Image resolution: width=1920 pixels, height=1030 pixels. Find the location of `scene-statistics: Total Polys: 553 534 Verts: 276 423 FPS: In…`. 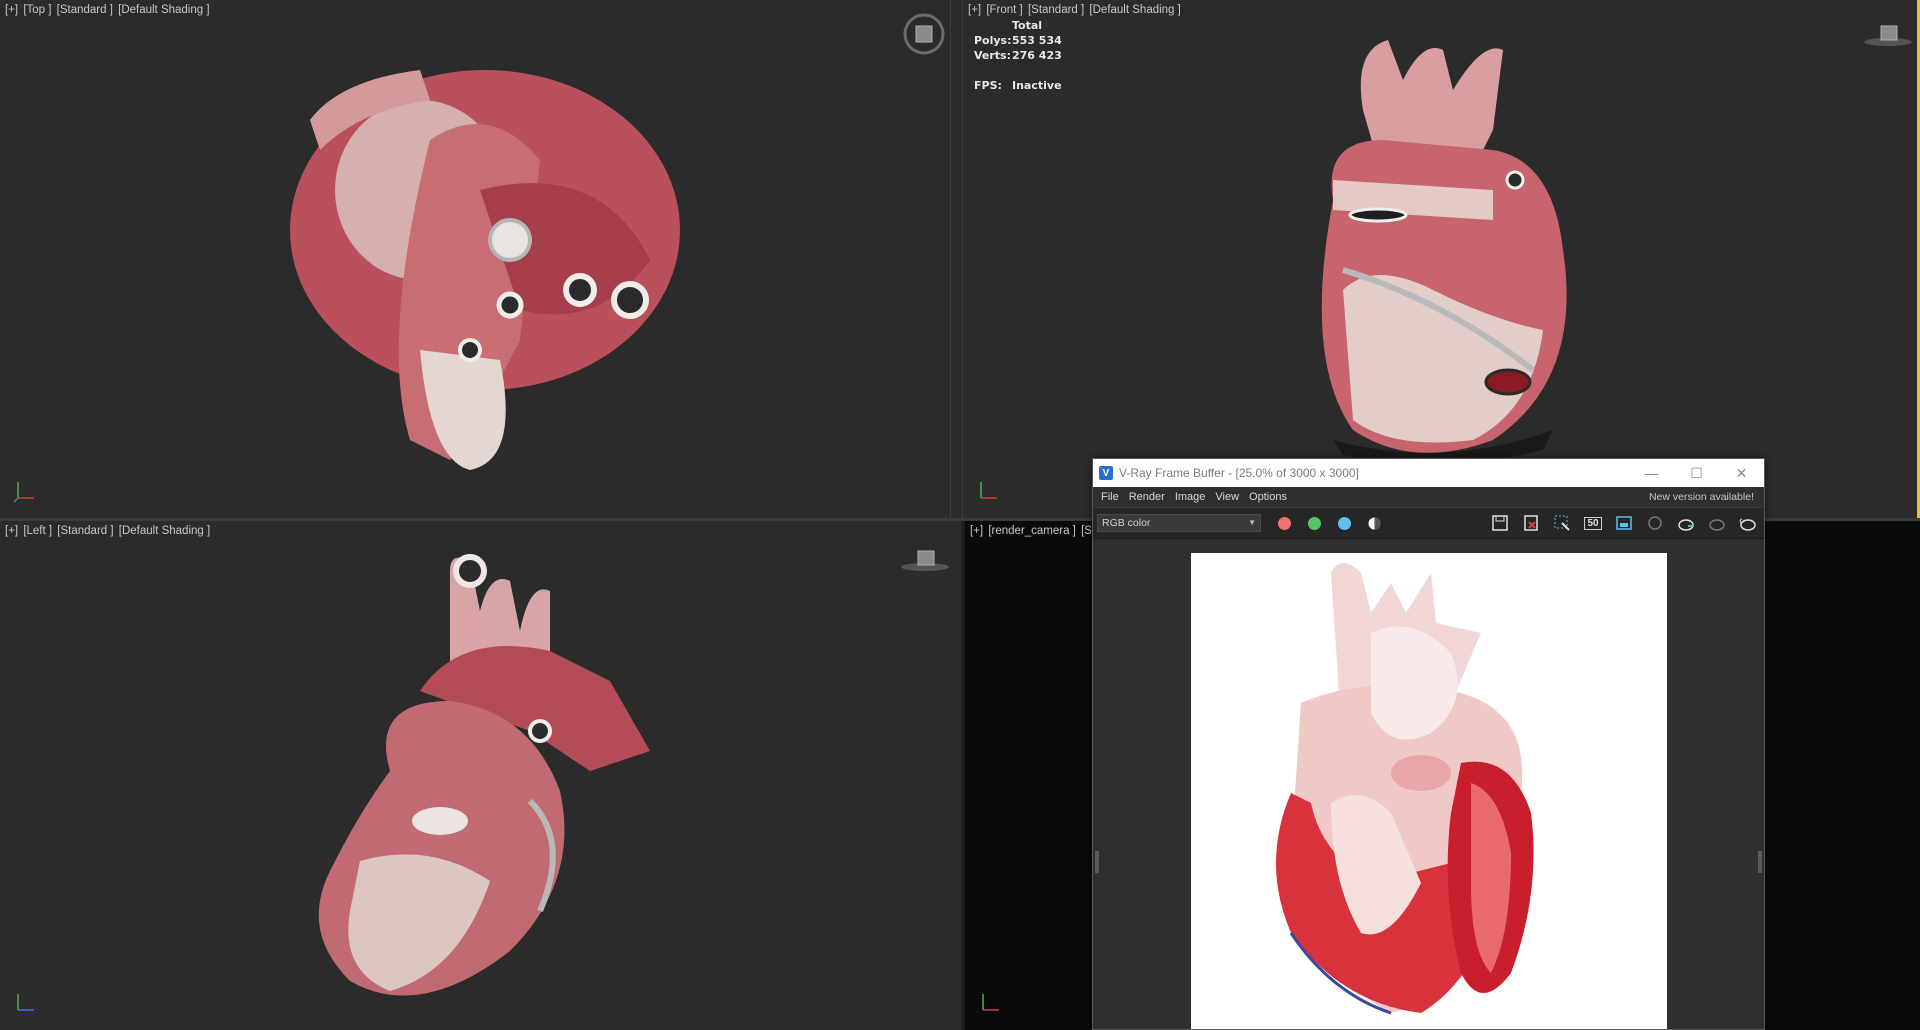

scene-statistics: Total Polys: 553 534 Verts: 276 423 FPS: In… is located at coordinates (1018, 55).